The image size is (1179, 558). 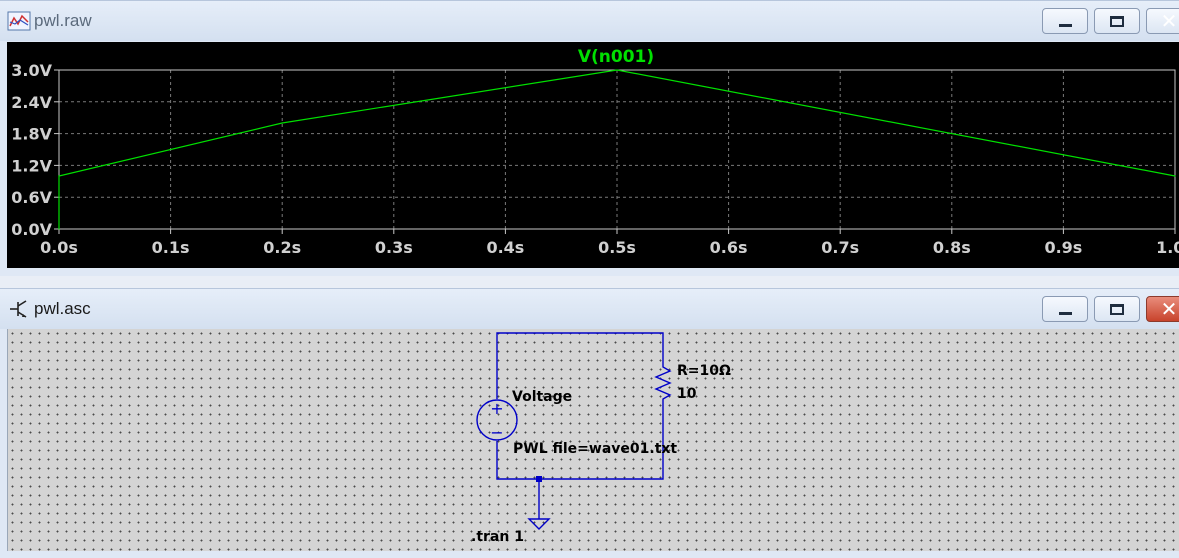 I want to click on waveform-titlebar: pwl.raw ✕, so click(x=589, y=21).